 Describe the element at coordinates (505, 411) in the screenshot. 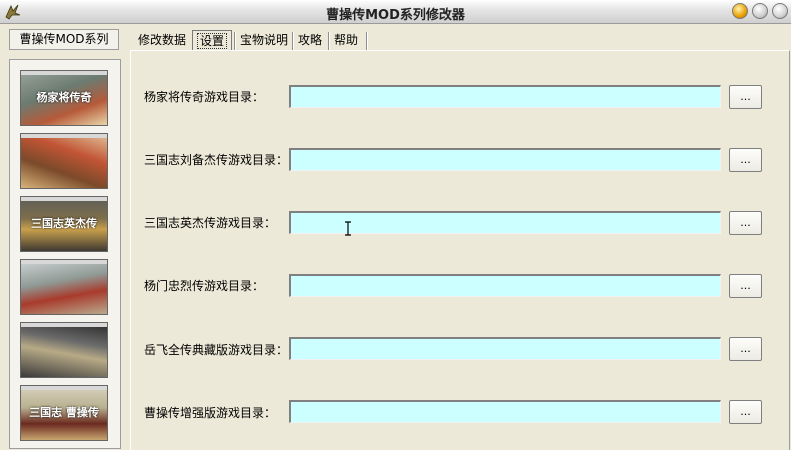

I see `caocao-enhanced-dir-input` at that location.